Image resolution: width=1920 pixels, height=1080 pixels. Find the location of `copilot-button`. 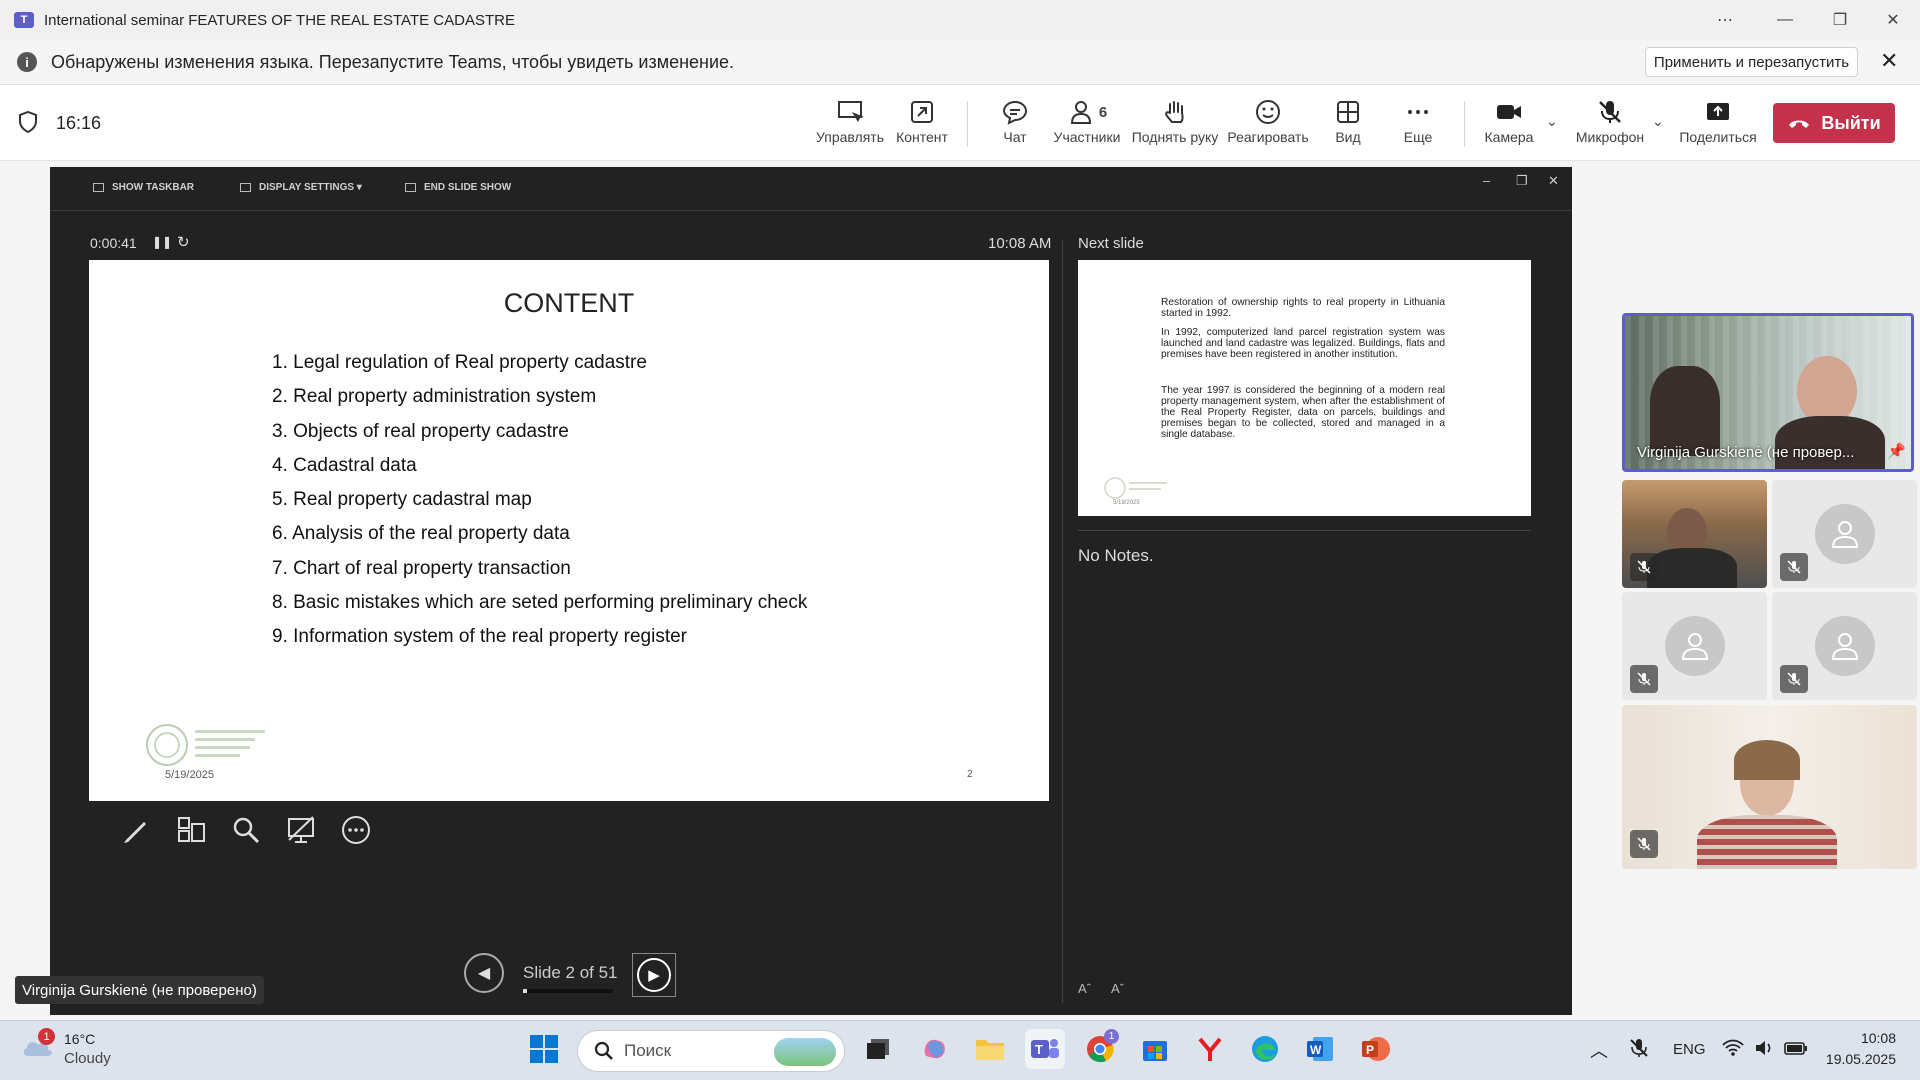

copilot-button is located at coordinates (935, 1049).